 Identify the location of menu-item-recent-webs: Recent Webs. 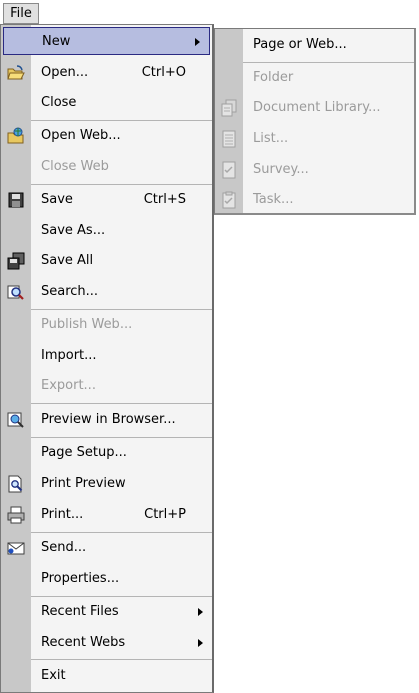
(106, 643).